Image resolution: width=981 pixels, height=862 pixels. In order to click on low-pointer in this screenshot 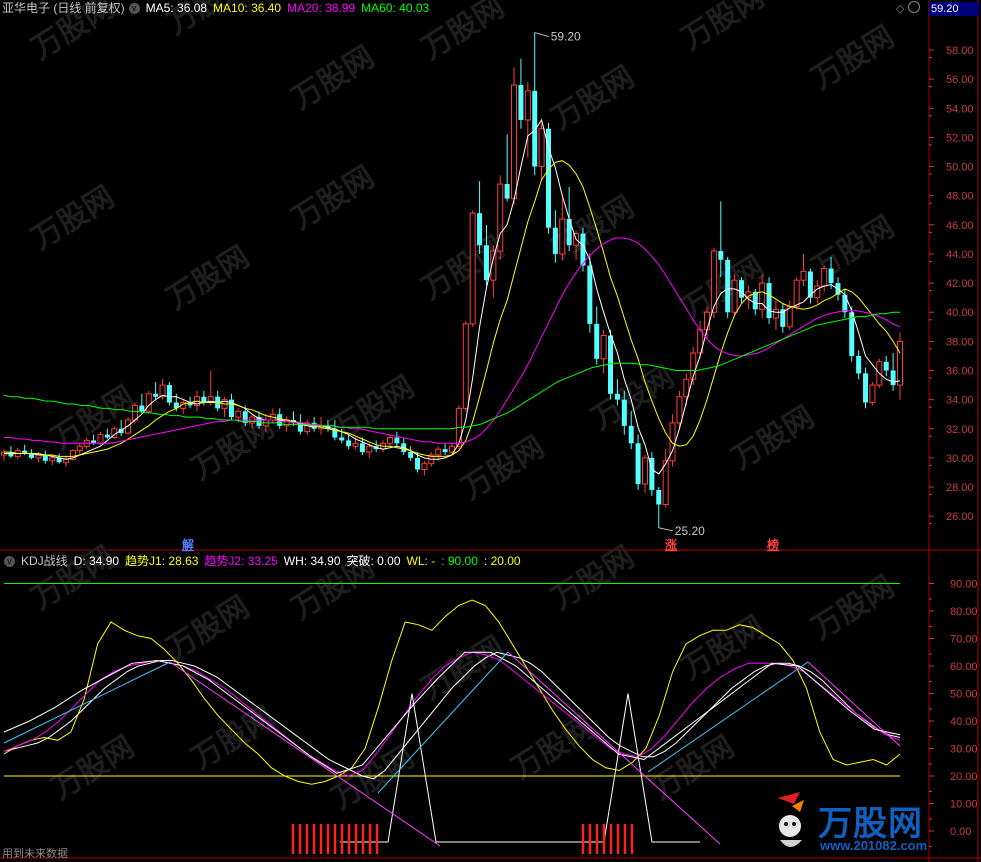, I will do `click(665, 529)`.